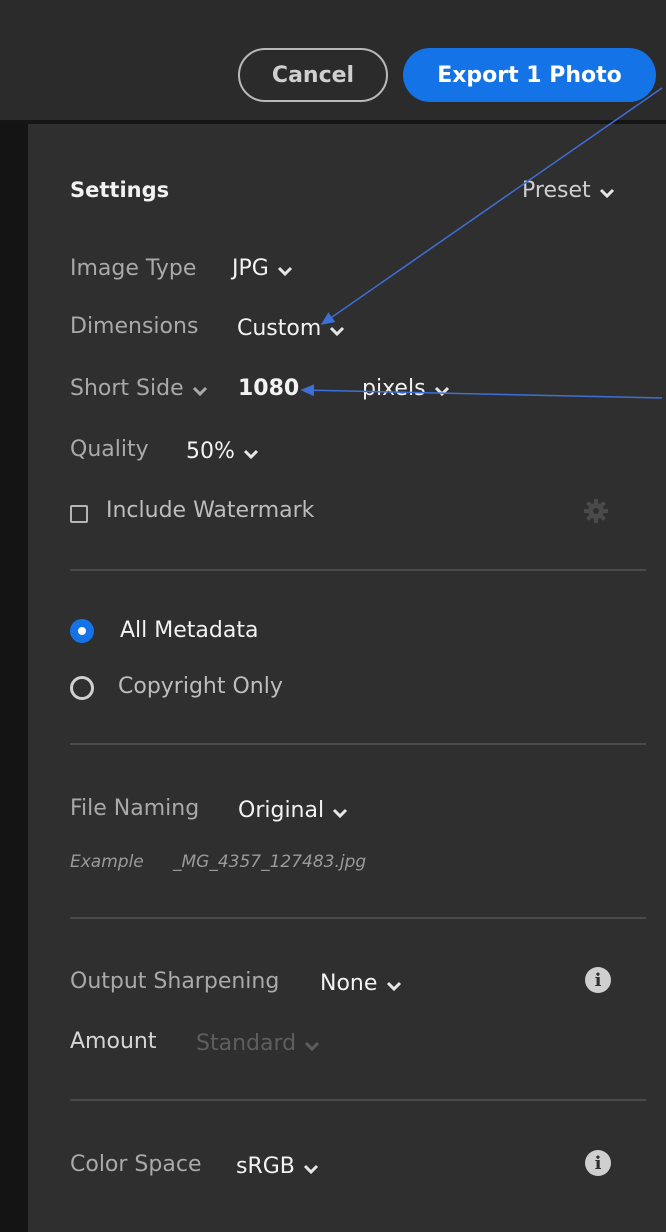 The image size is (666, 1232). I want to click on amount-label: Amount, so click(113, 1041).